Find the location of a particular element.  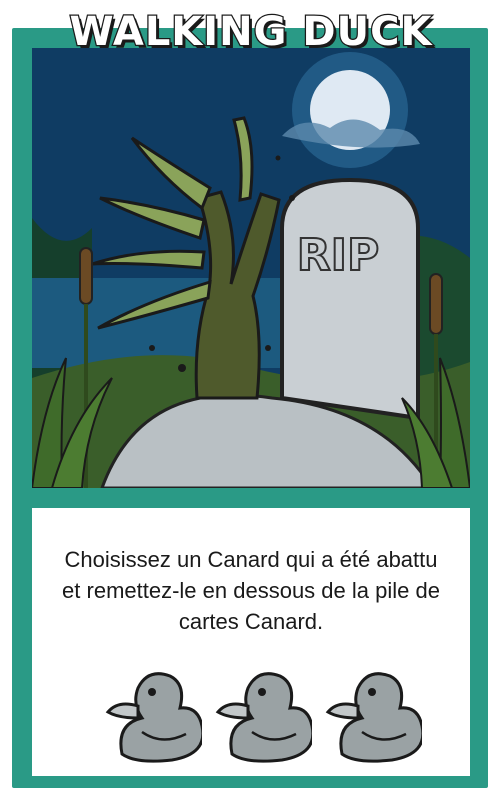

duck-row is located at coordinates (251, 721).